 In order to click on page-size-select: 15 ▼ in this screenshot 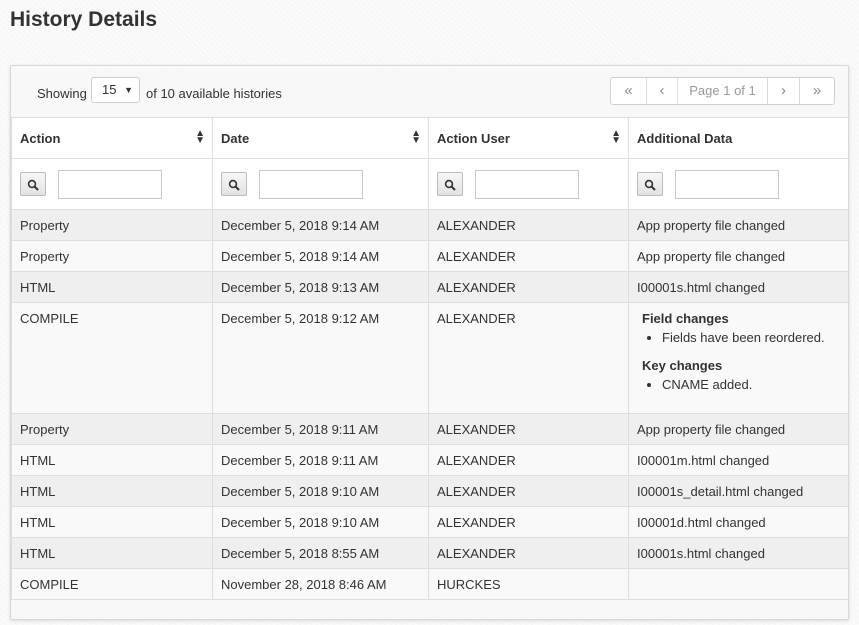, I will do `click(115, 90)`.